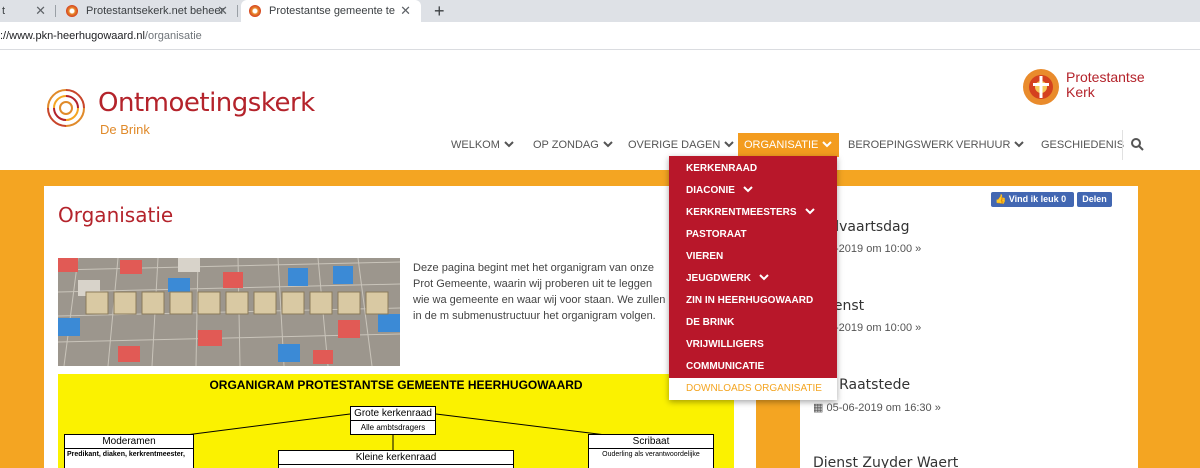  I want to click on dropdown-item-communicatie: COMMUNICATIE, so click(753, 367).